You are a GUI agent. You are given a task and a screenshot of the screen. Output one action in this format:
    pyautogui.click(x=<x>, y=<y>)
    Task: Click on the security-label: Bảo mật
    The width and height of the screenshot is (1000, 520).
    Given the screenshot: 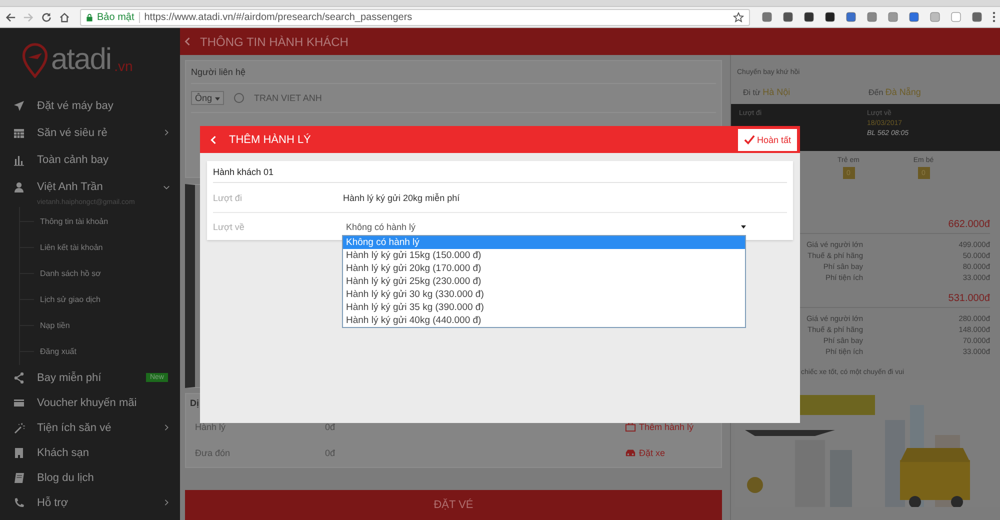 What is the action you would take?
    pyautogui.click(x=118, y=17)
    